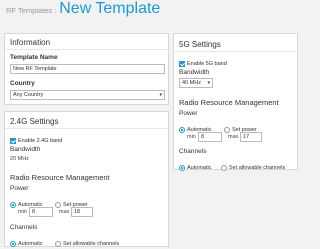  I want to click on band24-power-label: Power, so click(19, 188).